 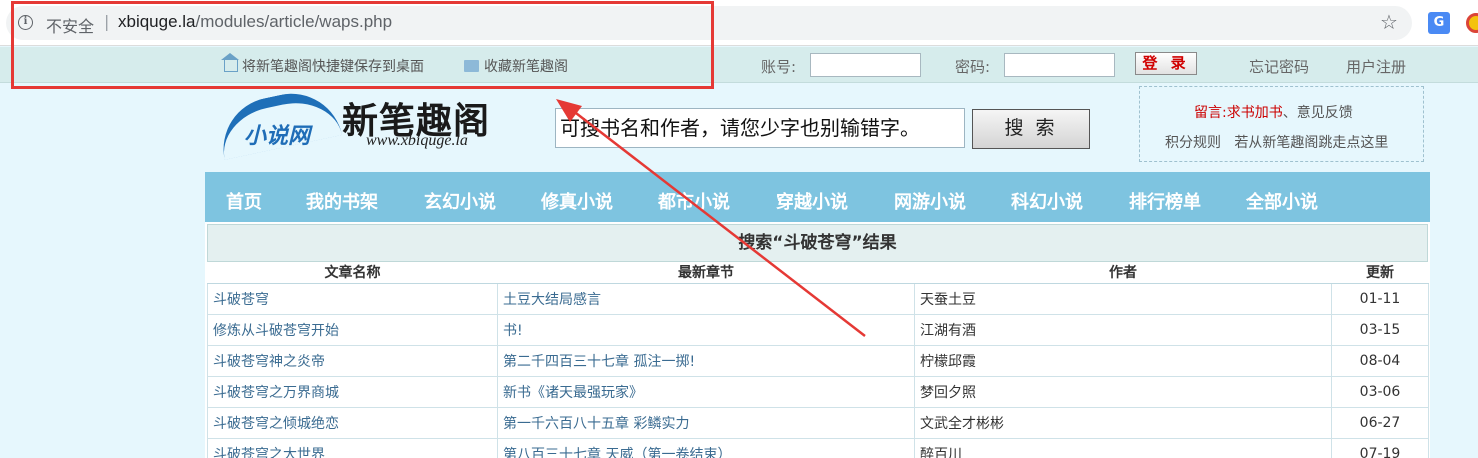 I want to click on book-title-link: 斗破苍穹之万界商城, so click(x=352, y=391).